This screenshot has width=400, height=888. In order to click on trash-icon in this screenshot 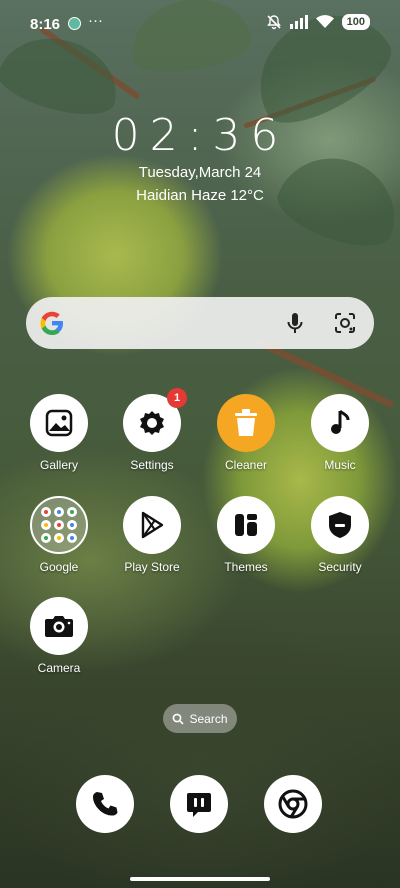, I will do `click(246, 423)`.